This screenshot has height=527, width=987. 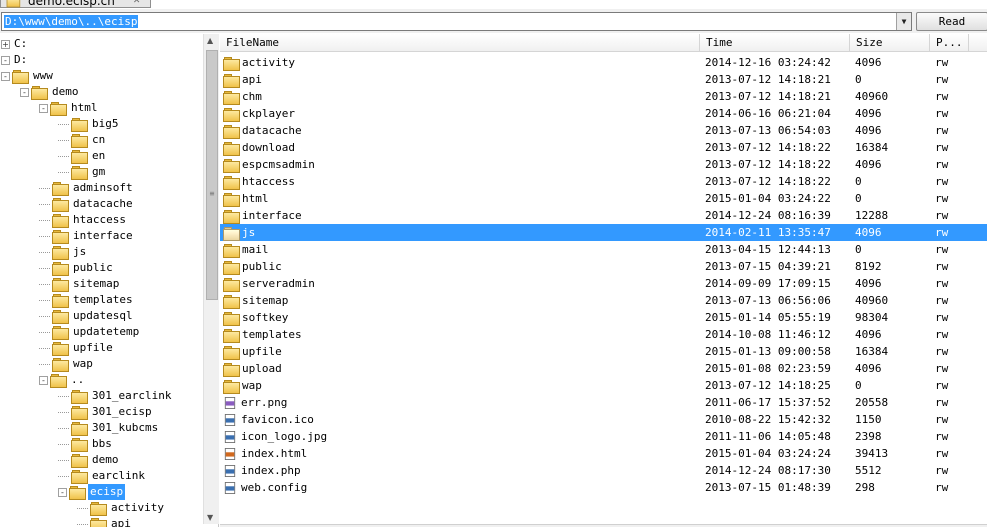 What do you see at coordinates (603, 232) in the screenshot?
I see `table-row: js 2014-02-11 13:35:47 4096 rw` at bounding box center [603, 232].